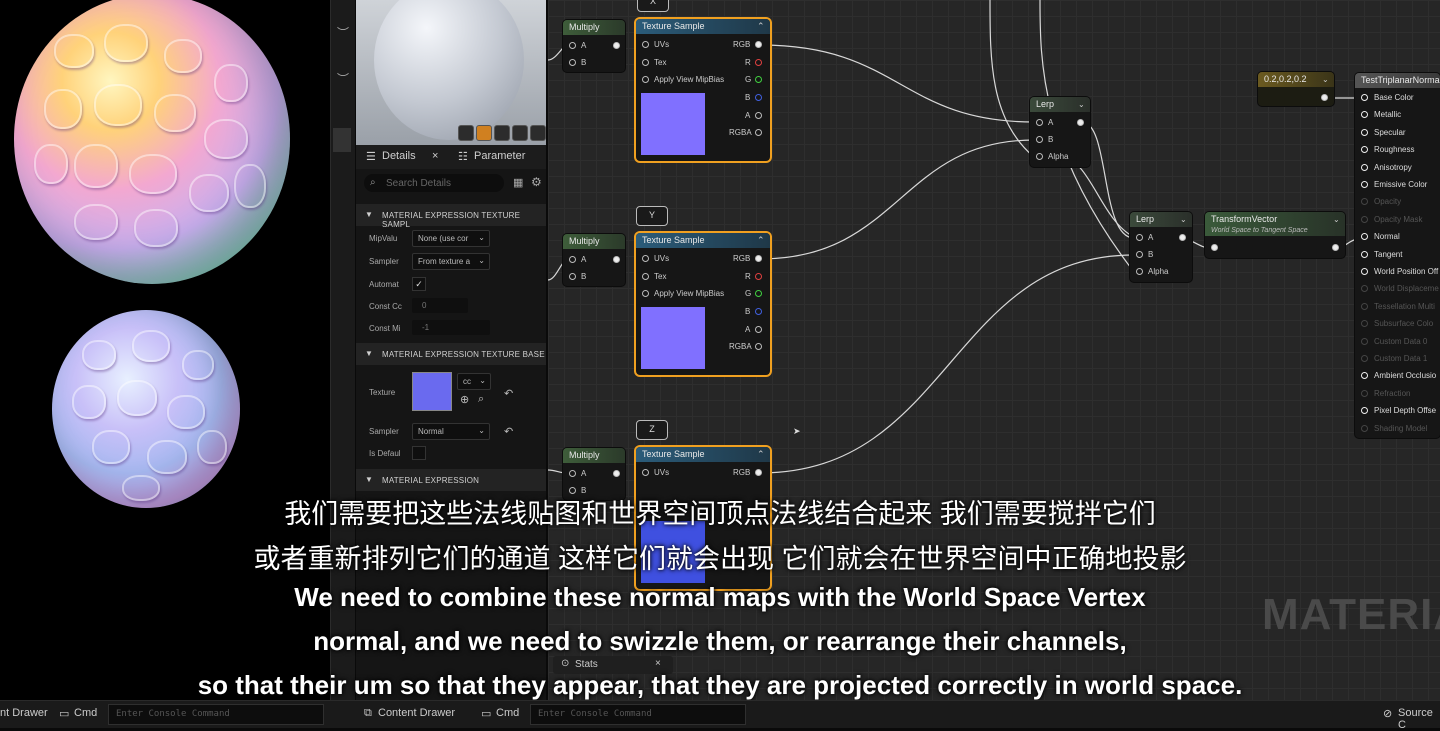 The height and width of the screenshot is (731, 1440). Describe the element at coordinates (1404, 324) in the screenshot. I see `result-pin-label: Subsurface Colo` at that location.